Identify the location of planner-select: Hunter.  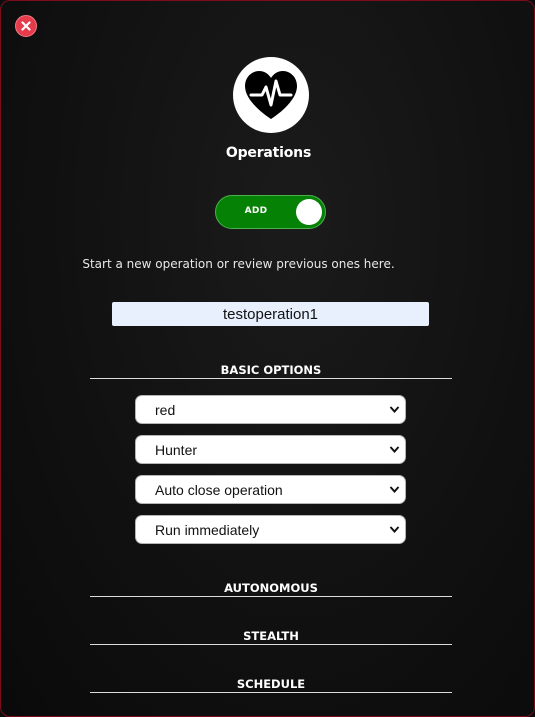
(270, 449).